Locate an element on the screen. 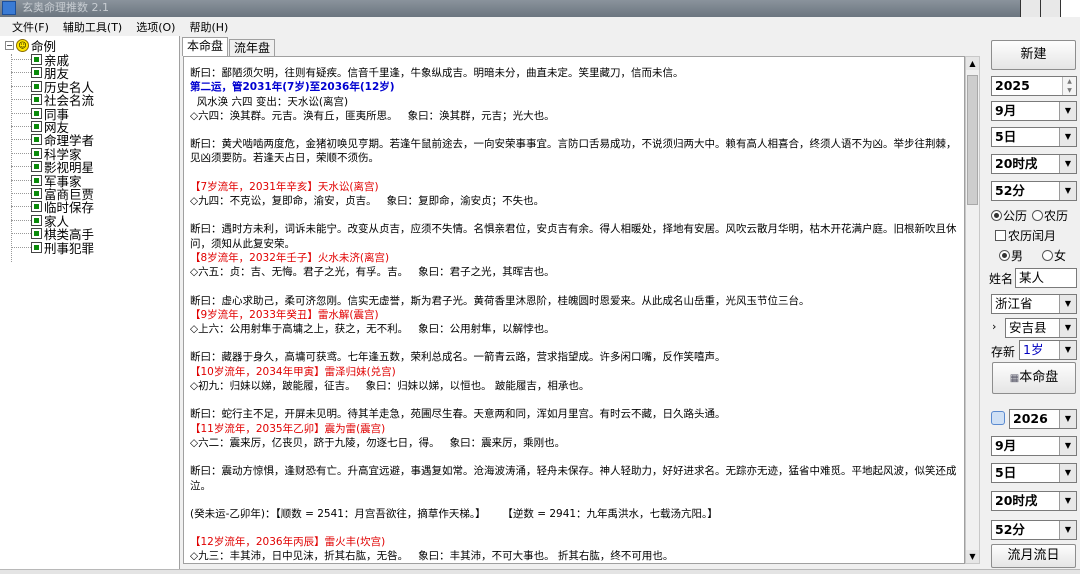 Image resolution: width=1080 pixels, height=574 pixels. month-select: 9月 ▼ is located at coordinates (1034, 111).